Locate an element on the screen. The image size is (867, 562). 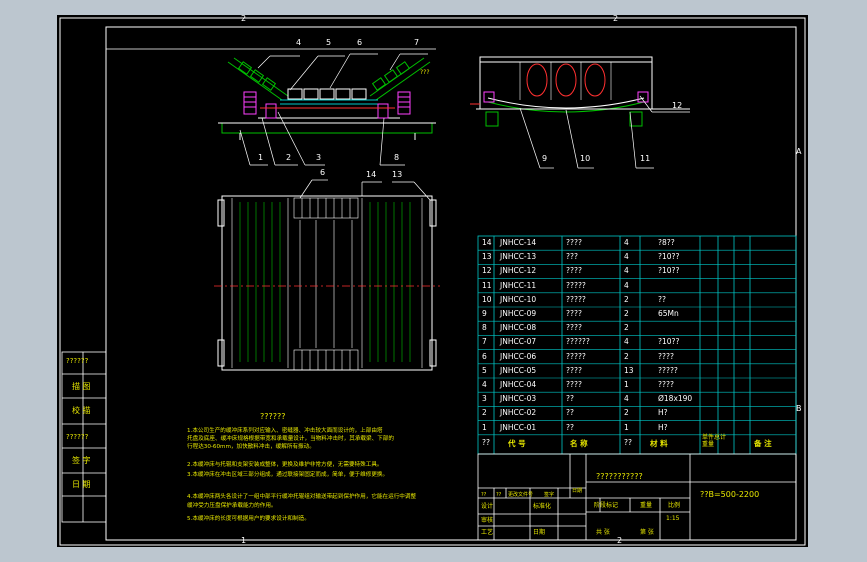
bom-cell-no: 7 is located at coordinates (484, 342).